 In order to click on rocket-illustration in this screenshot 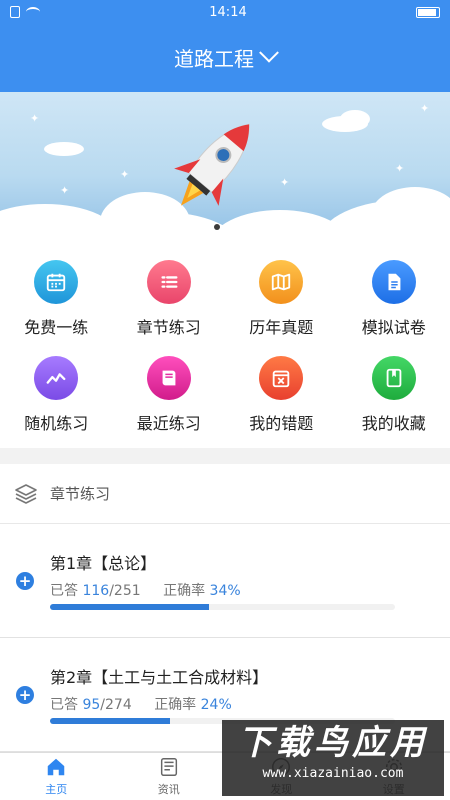, I will do `click(212, 164)`.